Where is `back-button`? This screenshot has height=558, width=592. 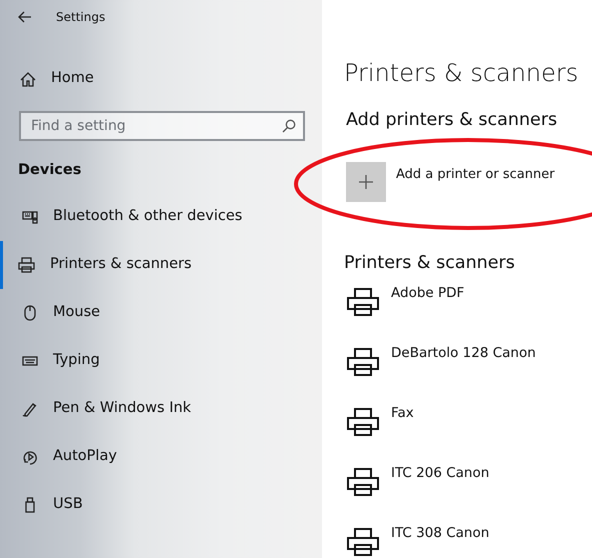
back-button is located at coordinates (25, 17).